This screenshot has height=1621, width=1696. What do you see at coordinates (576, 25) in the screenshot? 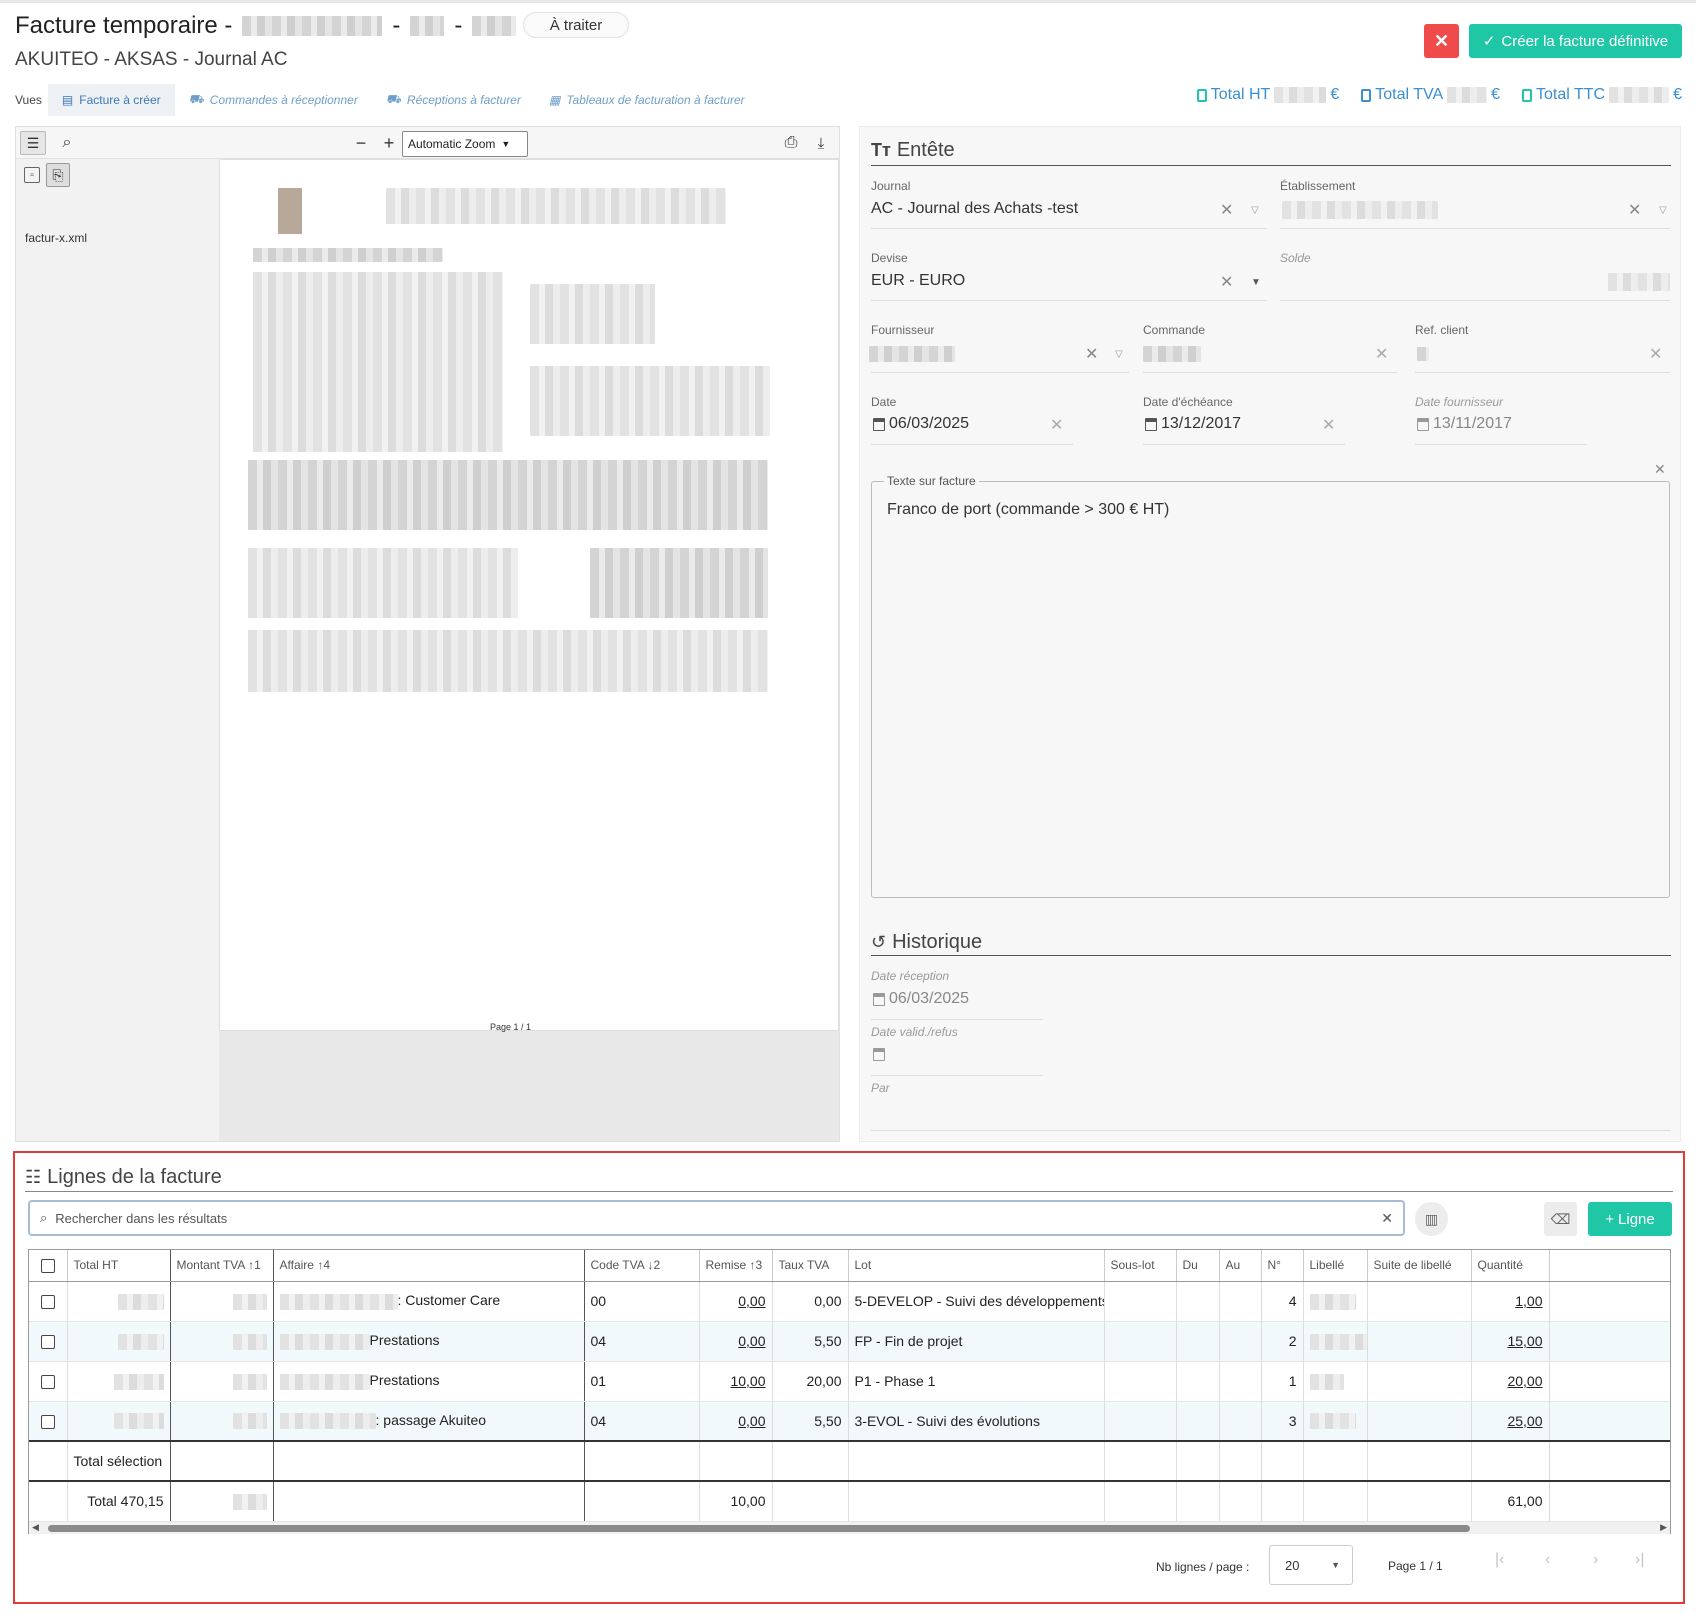
I see `status-badge: À traiter` at bounding box center [576, 25].